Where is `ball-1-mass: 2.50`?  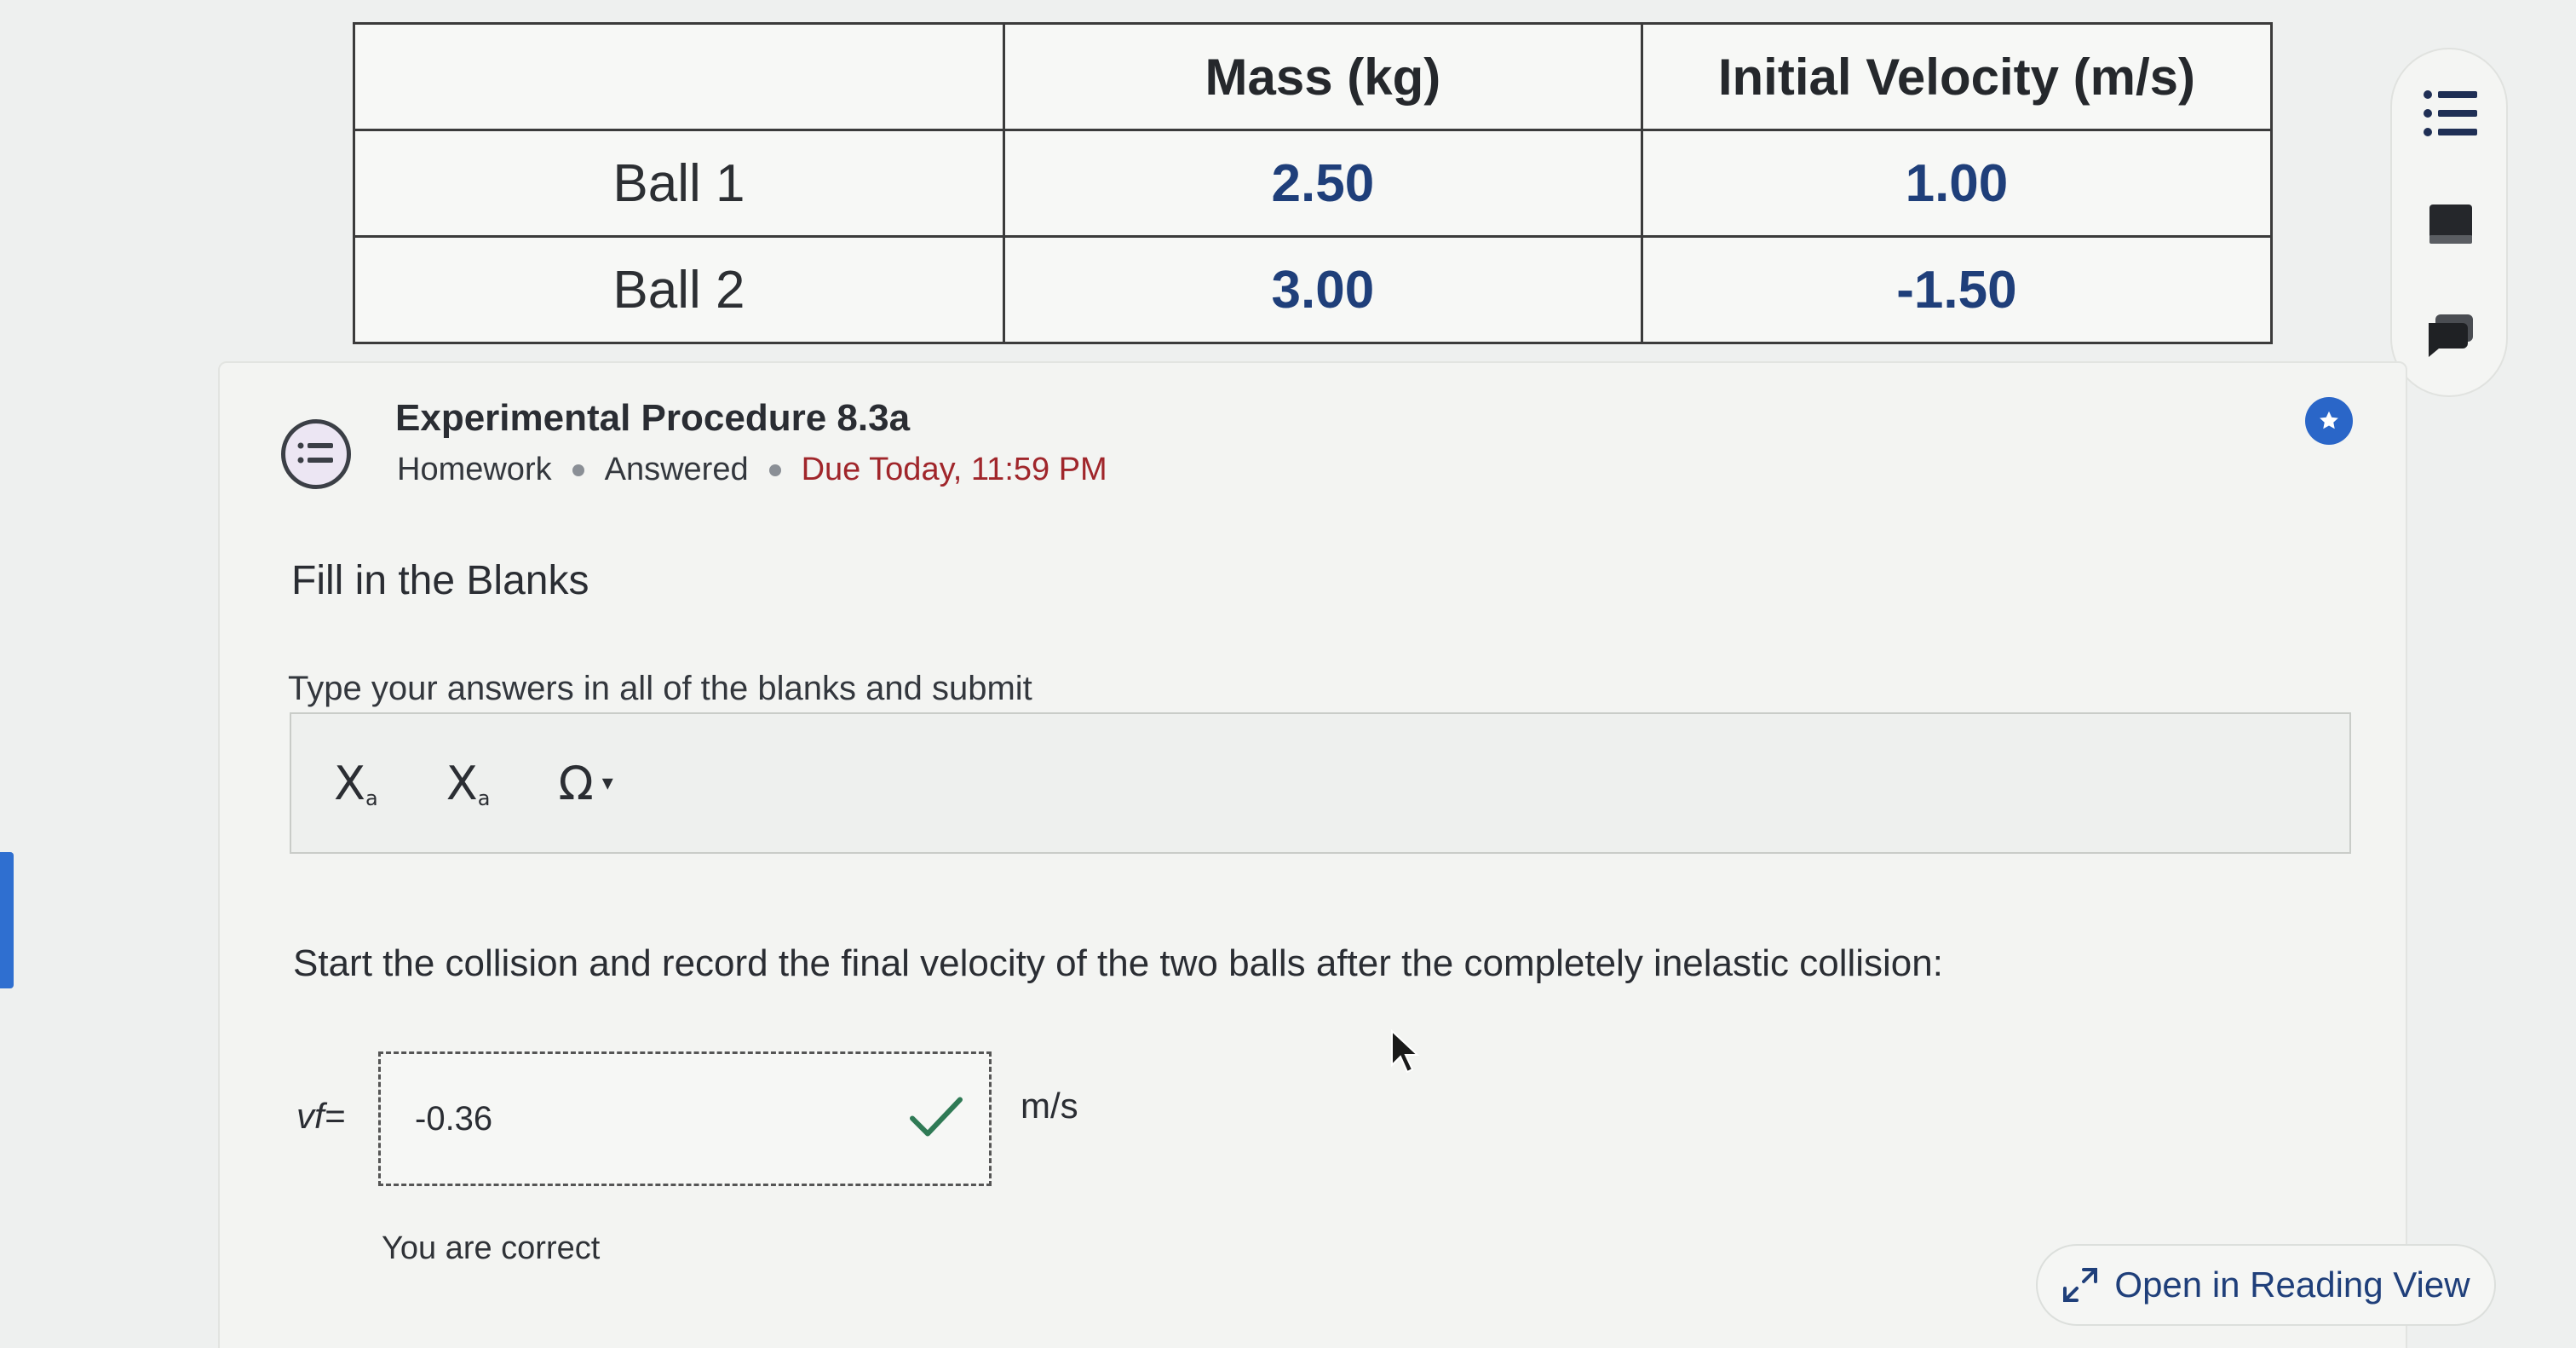
ball-1-mass: 2.50 is located at coordinates (1323, 183).